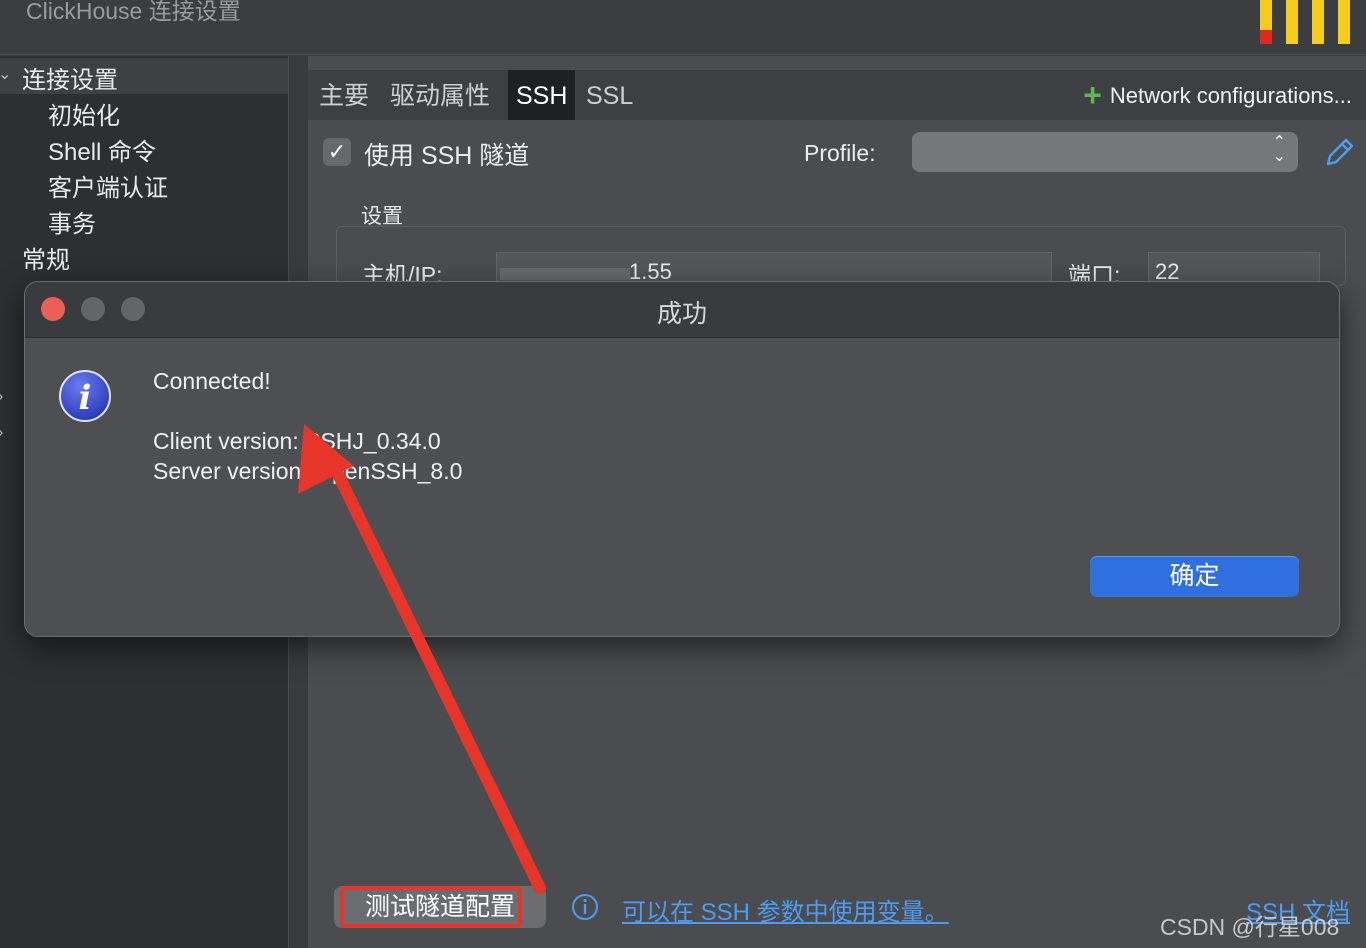  Describe the element at coordinates (212, 381) in the screenshot. I see `dialog-message-status: Connected!` at that location.